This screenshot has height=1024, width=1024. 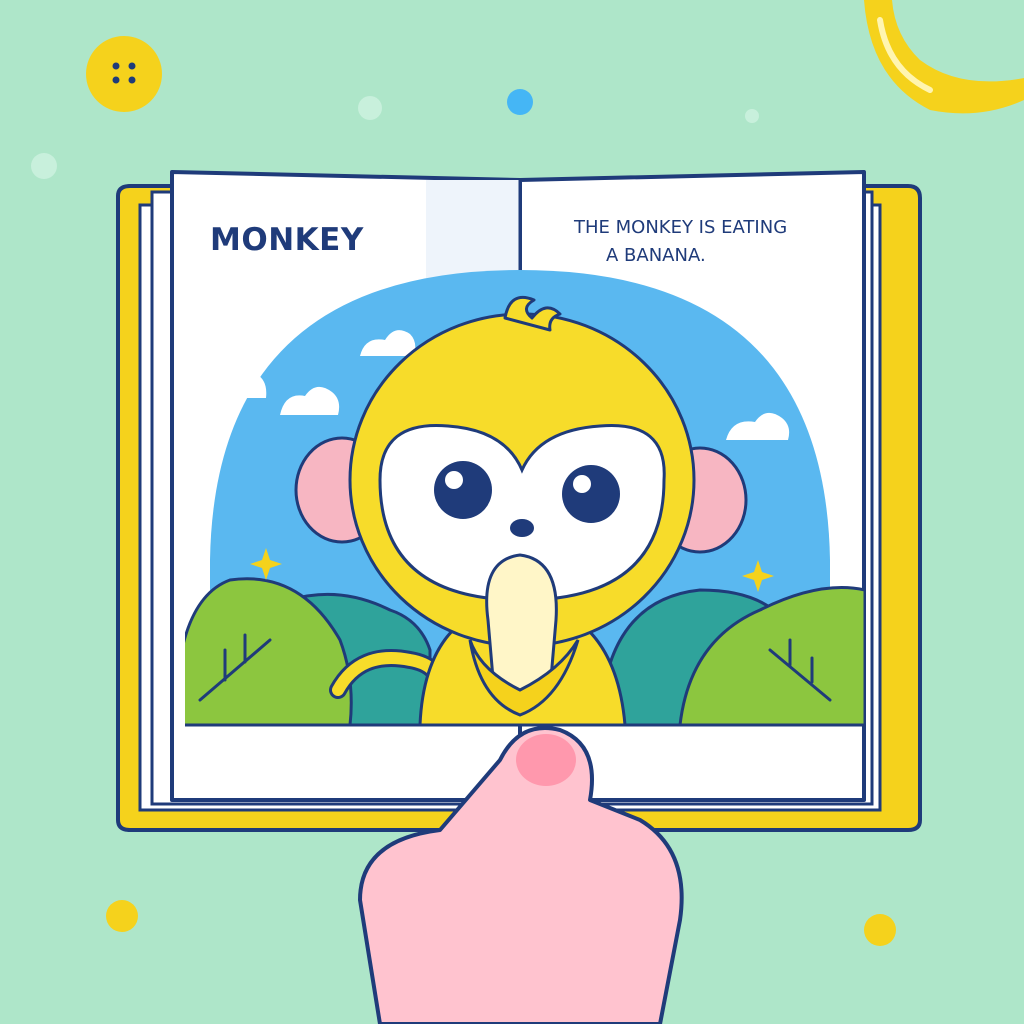 What do you see at coordinates (287, 240) in the screenshot?
I see `page-title: MONKEY` at bounding box center [287, 240].